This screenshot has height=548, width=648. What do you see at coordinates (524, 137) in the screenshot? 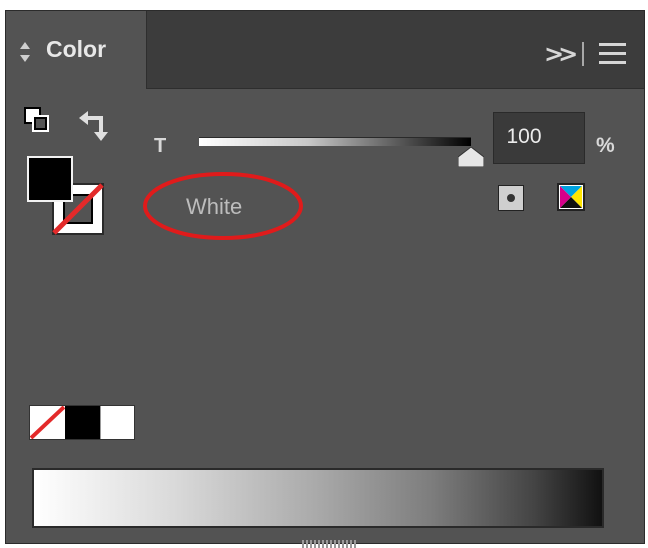
I see `tint-percent-value: 100` at bounding box center [524, 137].